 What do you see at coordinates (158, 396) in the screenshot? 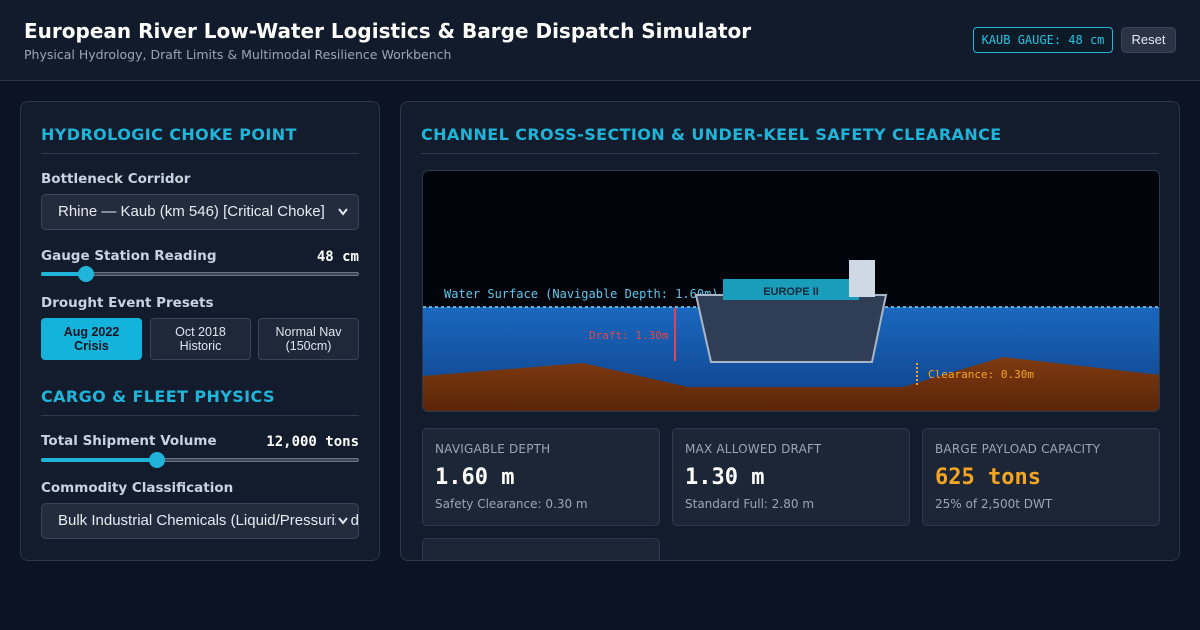
I see `cargo-section-title: CARGO & FLEET PHYSICS` at bounding box center [158, 396].